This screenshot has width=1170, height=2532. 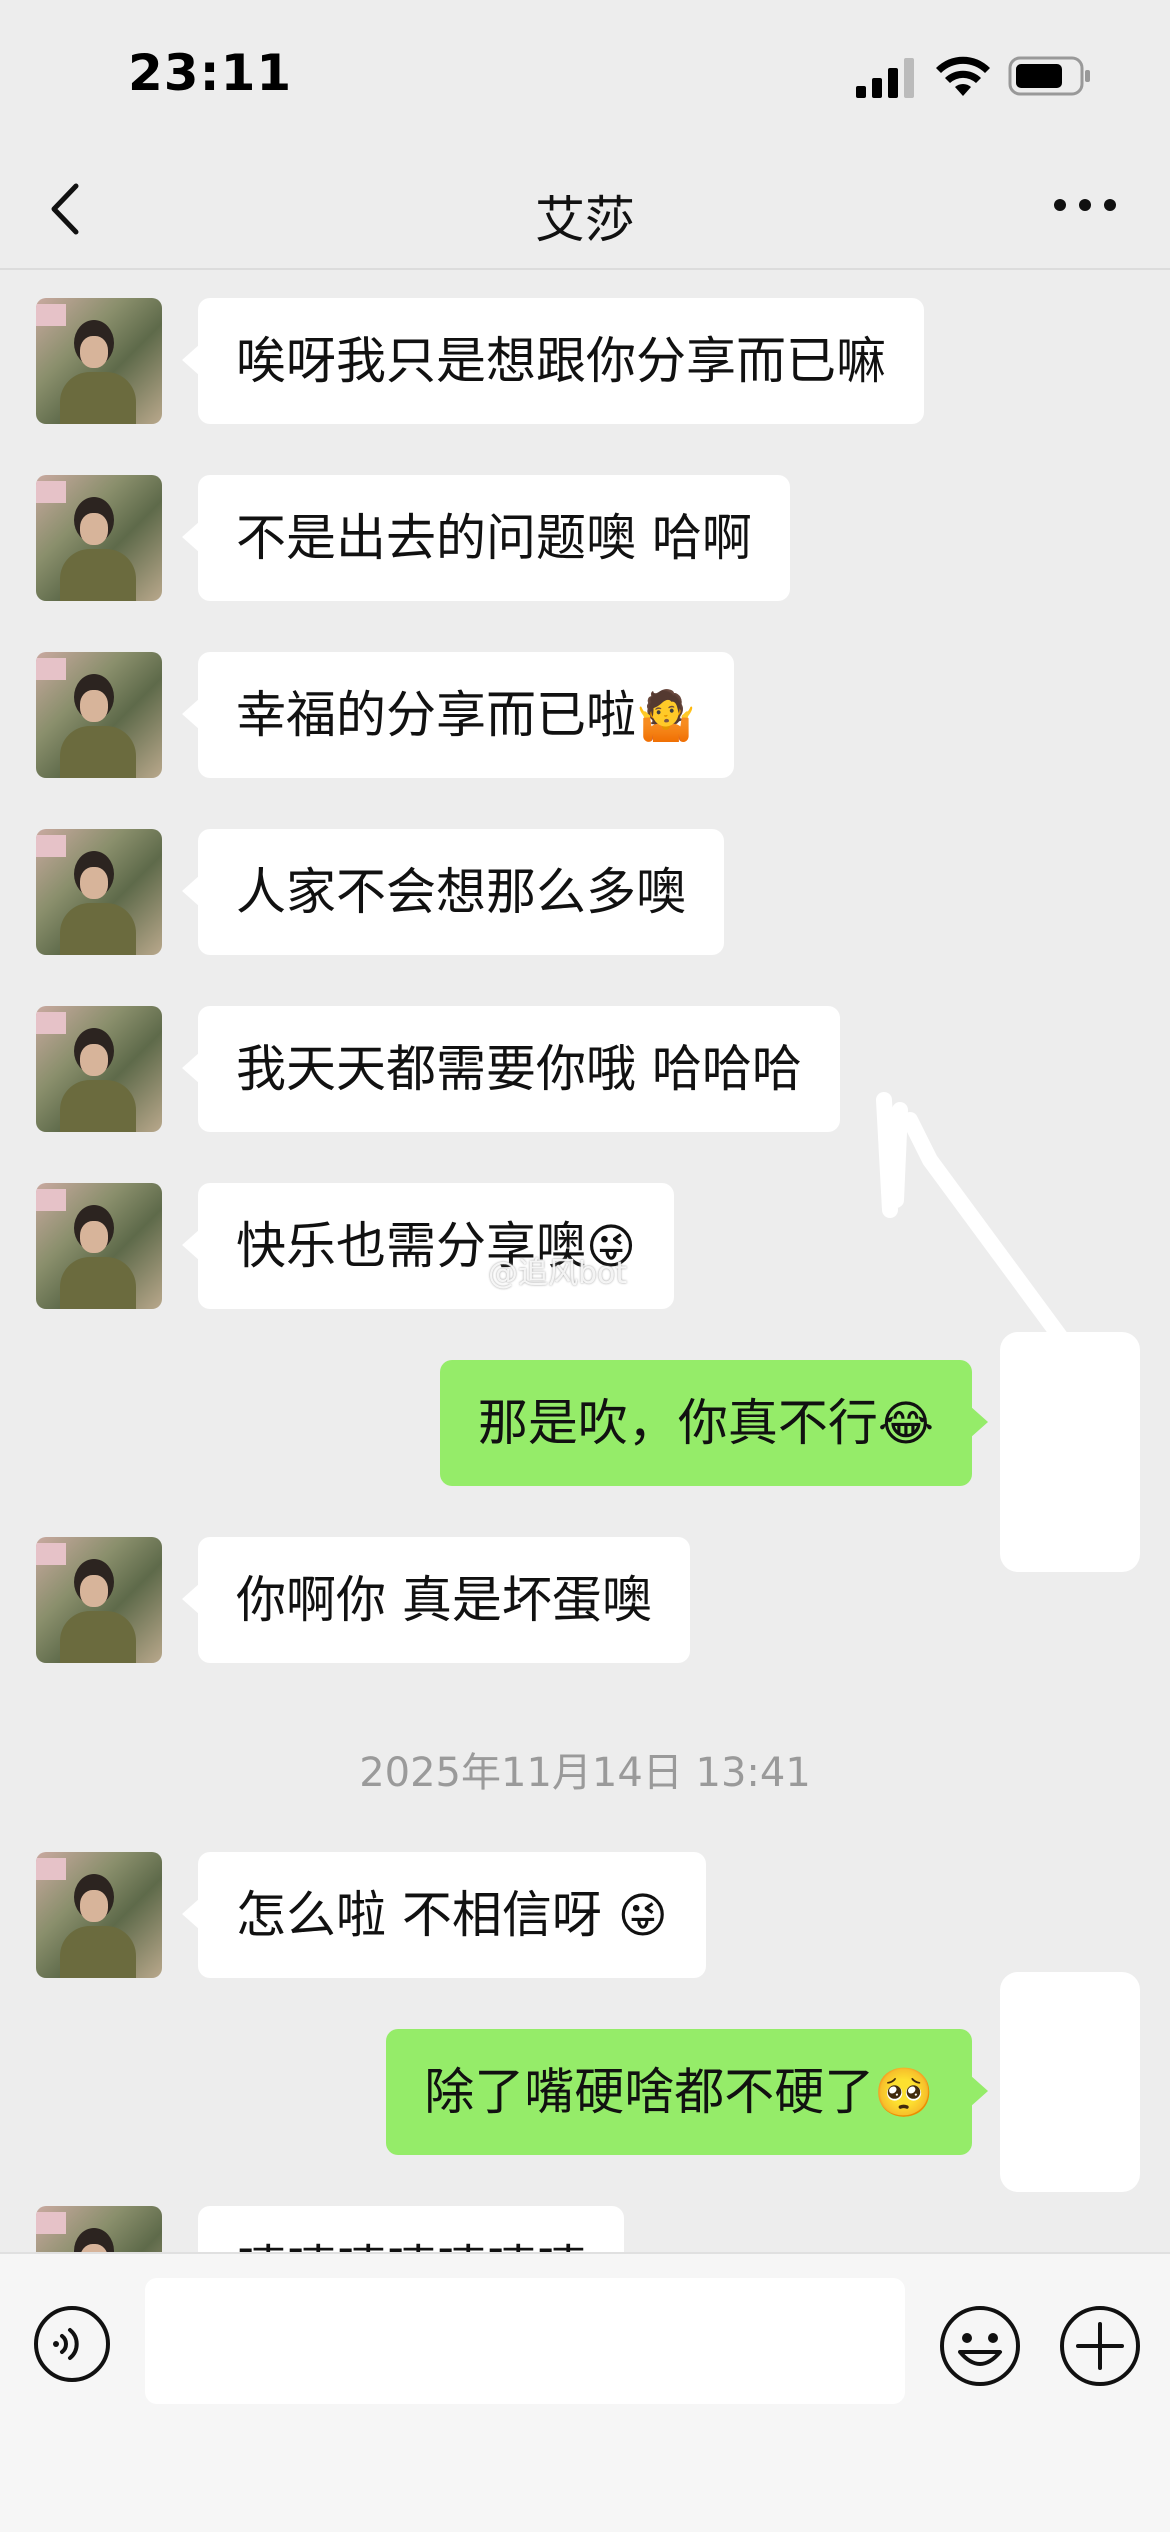 What do you see at coordinates (585, 220) in the screenshot?
I see `chat-title: 艾莎` at bounding box center [585, 220].